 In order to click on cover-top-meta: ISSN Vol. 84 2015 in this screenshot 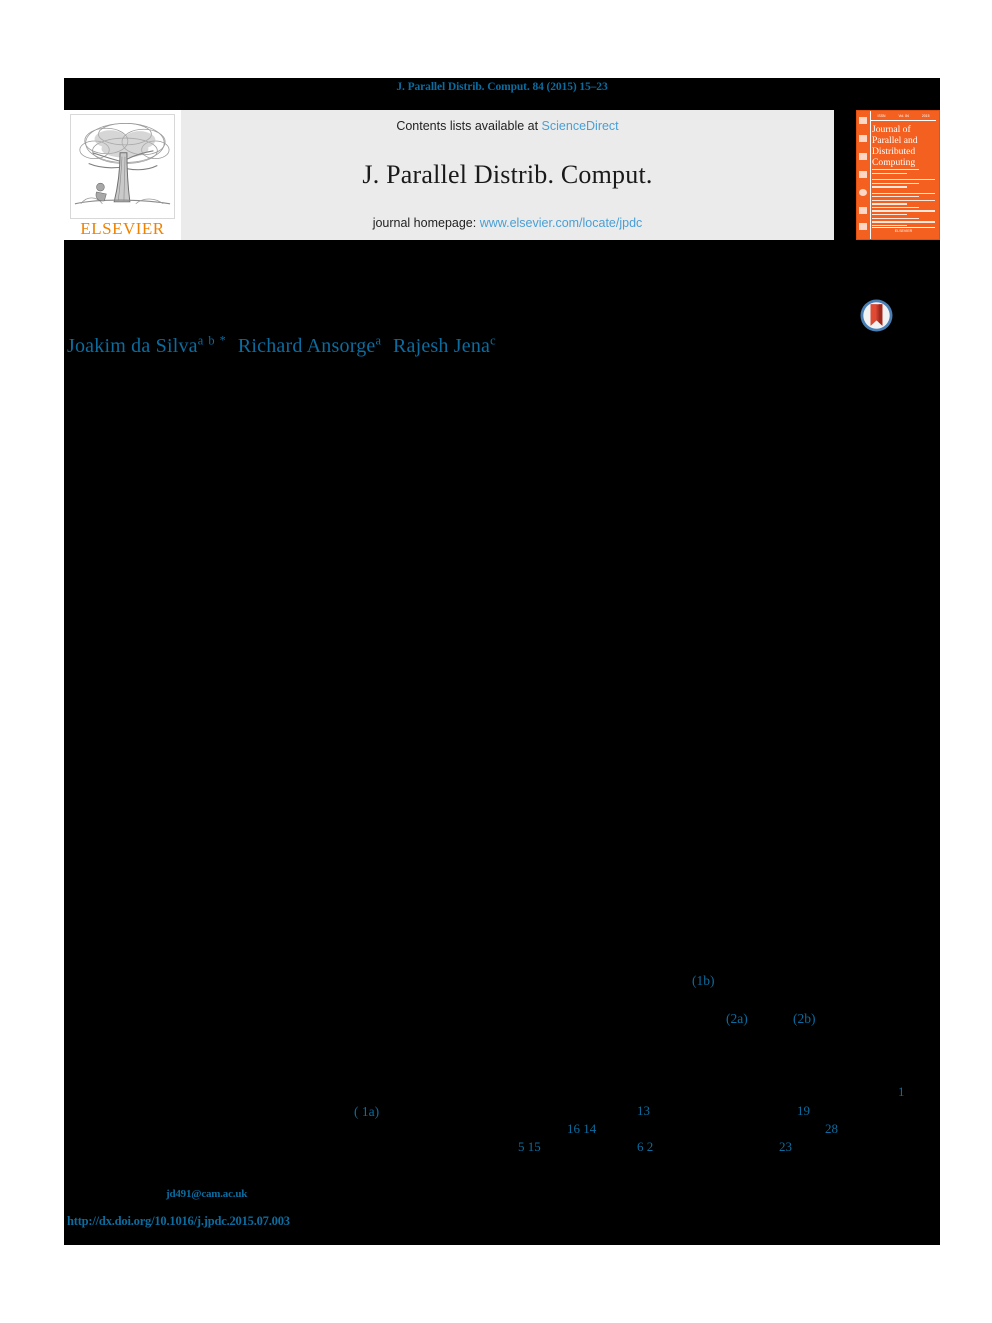, I will do `click(903, 117)`.